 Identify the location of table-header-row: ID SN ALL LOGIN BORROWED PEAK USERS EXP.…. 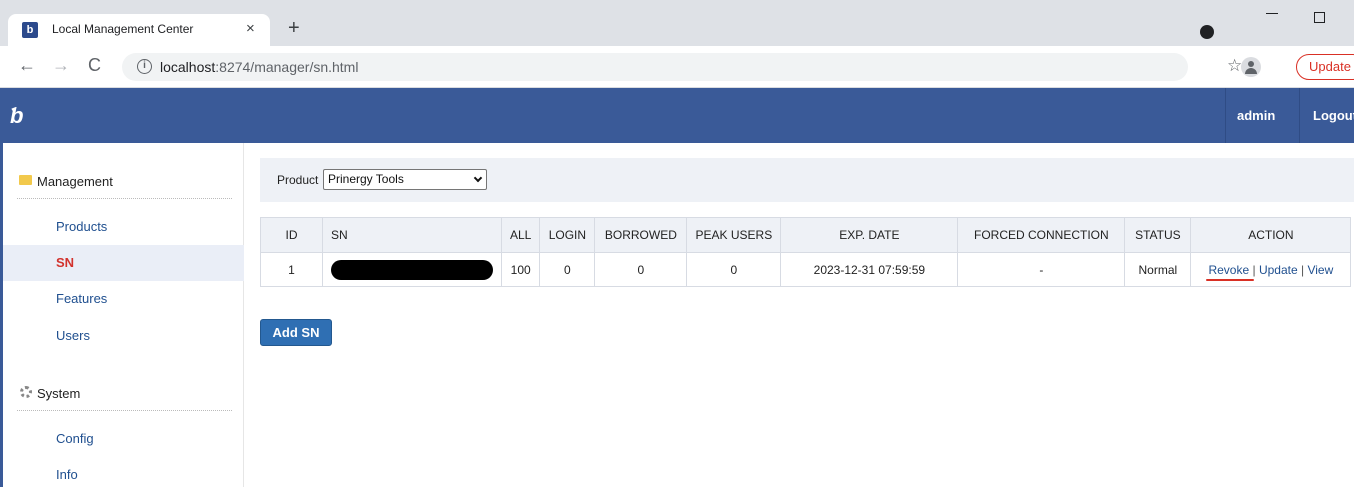
(806, 235).